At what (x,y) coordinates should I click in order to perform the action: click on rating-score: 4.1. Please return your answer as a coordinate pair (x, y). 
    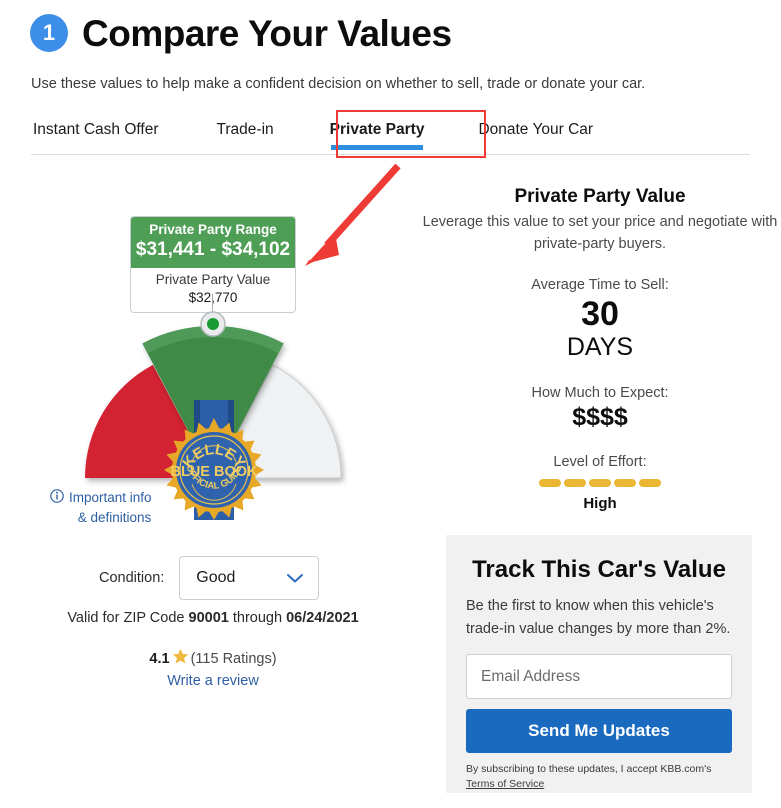
    Looking at the image, I should click on (159, 659).